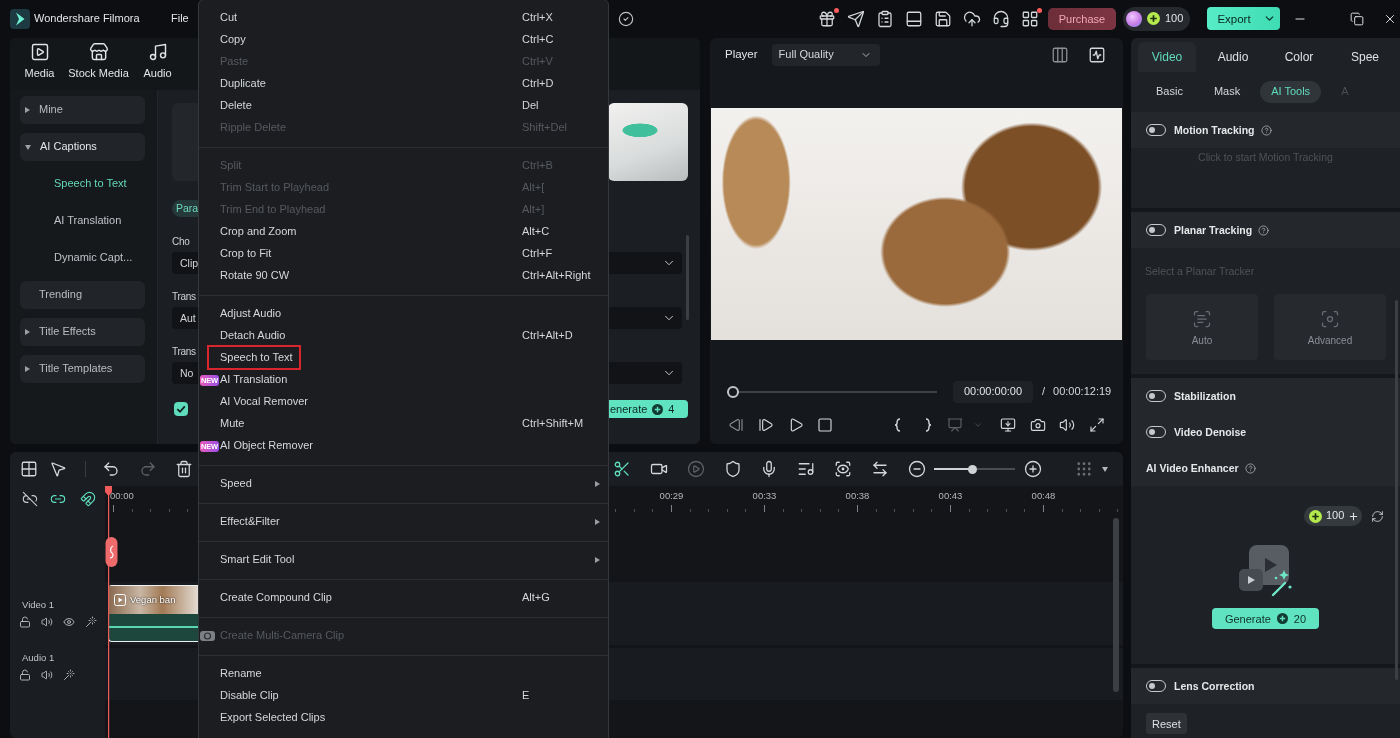 Image resolution: width=1400 pixels, height=738 pixels. Describe the element at coordinates (1214, 130) in the screenshot. I see `setting-label: Motion Tracking` at that location.